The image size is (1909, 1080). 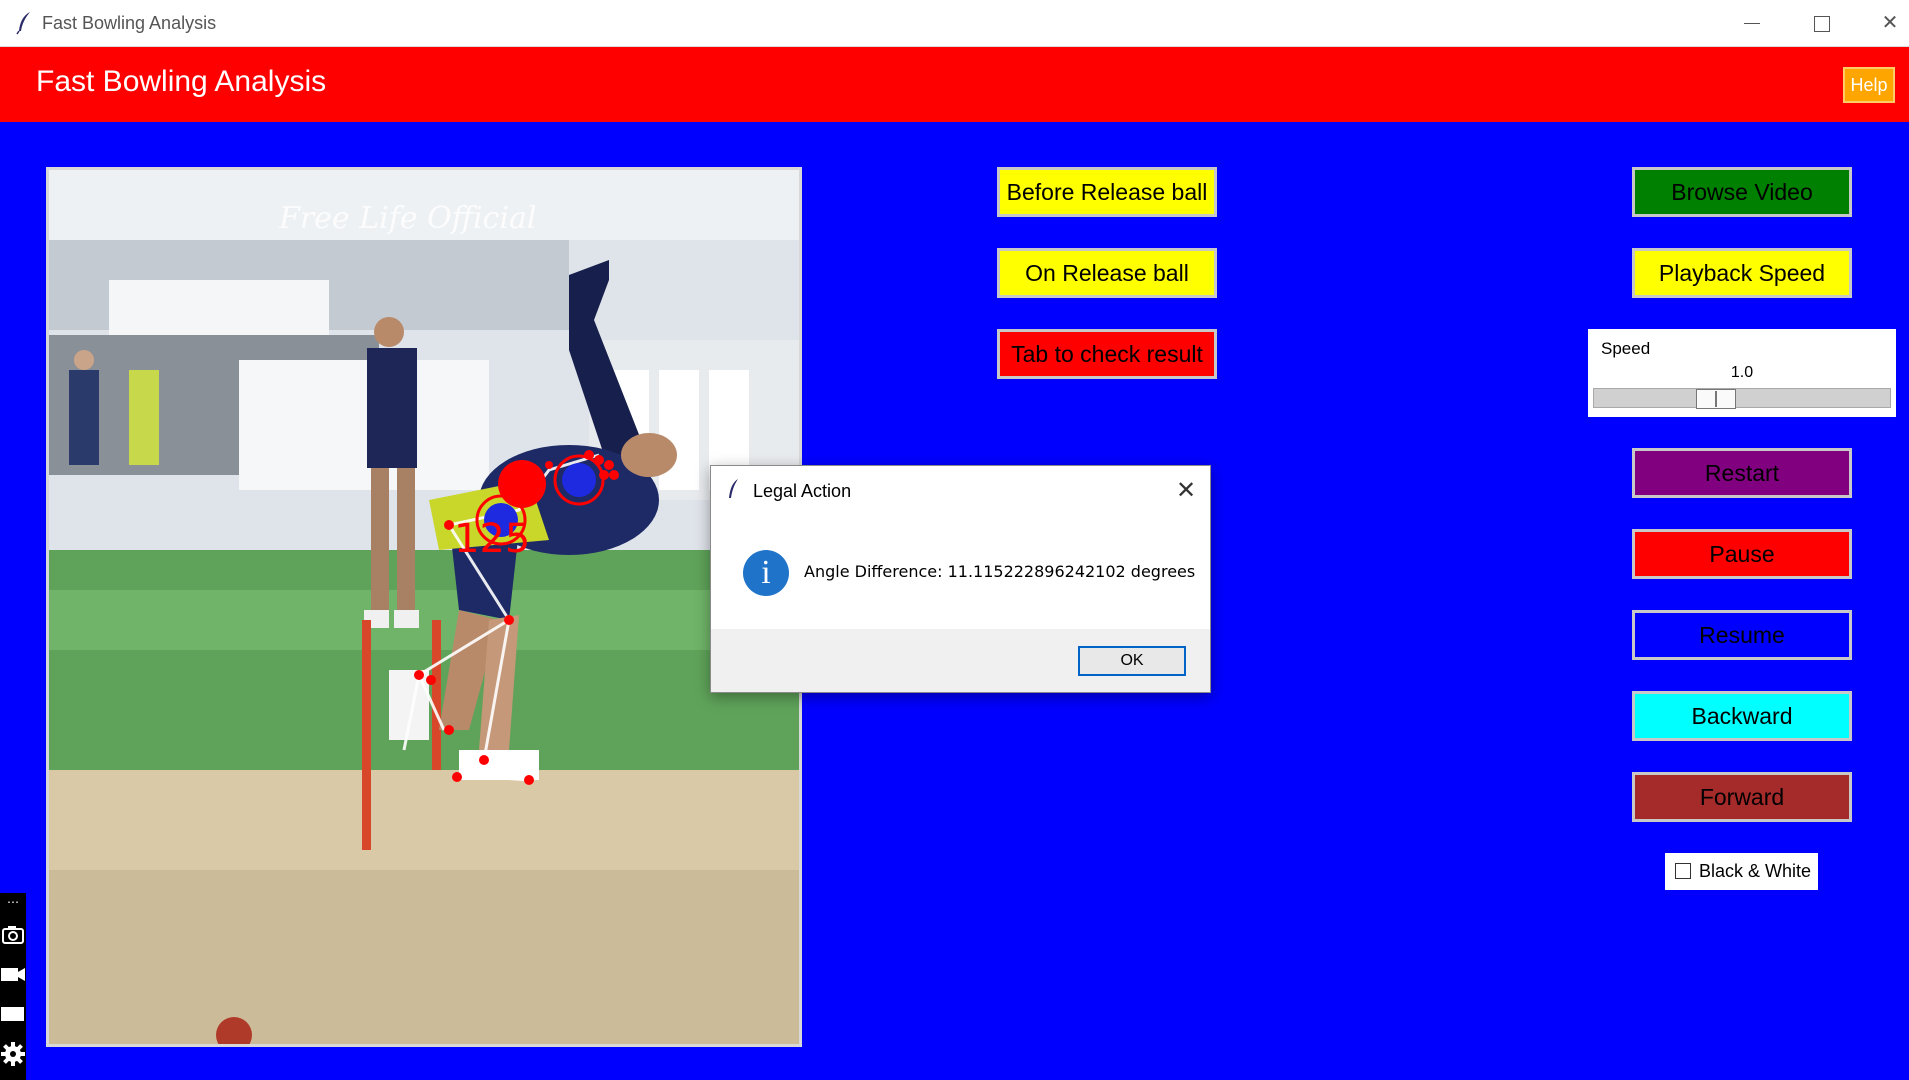 I want to click on black-white-label: Black & White, so click(x=1755, y=871).